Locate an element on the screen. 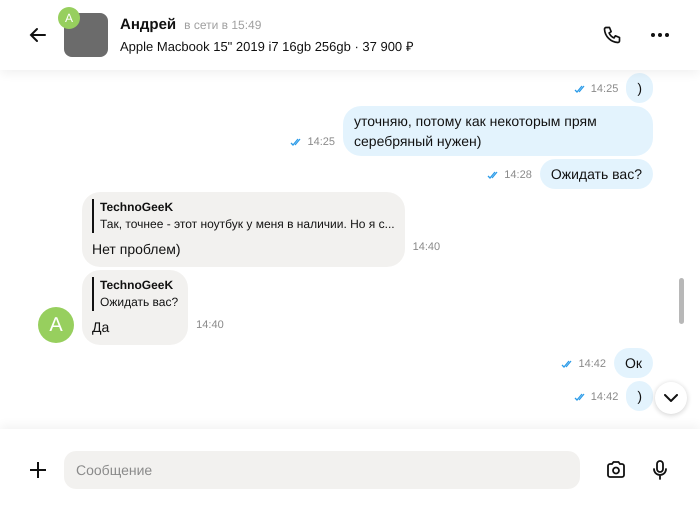  more-icon is located at coordinates (660, 35).